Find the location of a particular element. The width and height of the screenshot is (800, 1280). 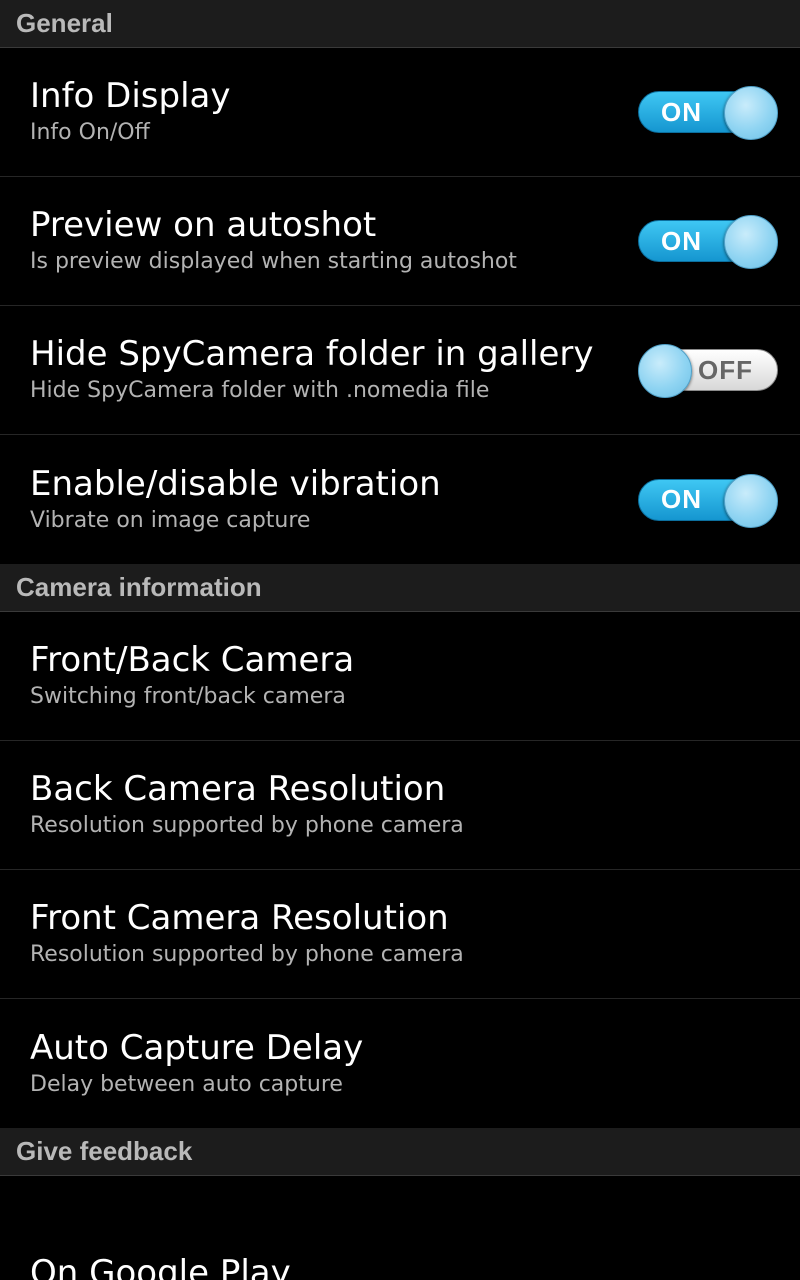

pref-title: Back Camera Resolution is located at coordinates (238, 789).